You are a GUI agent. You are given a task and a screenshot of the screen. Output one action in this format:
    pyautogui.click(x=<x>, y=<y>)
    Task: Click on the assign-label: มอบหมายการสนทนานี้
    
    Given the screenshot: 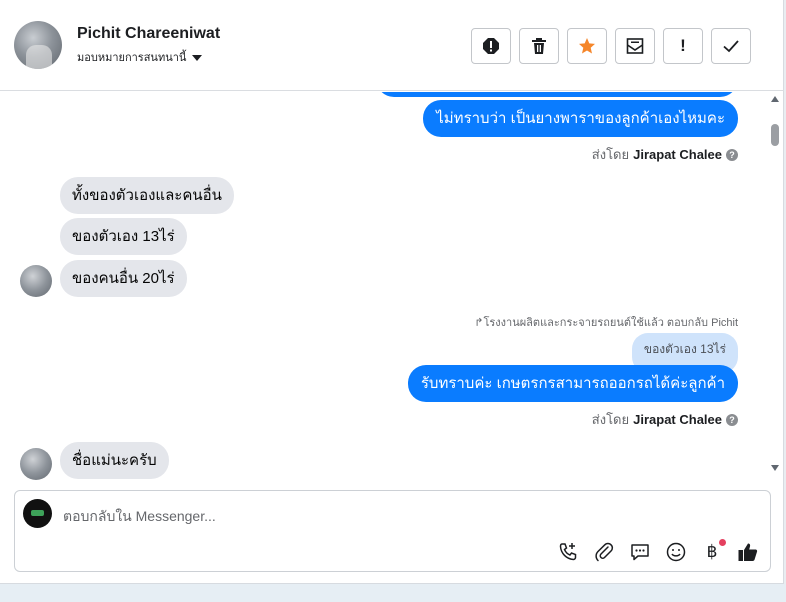 What is the action you would take?
    pyautogui.click(x=132, y=58)
    